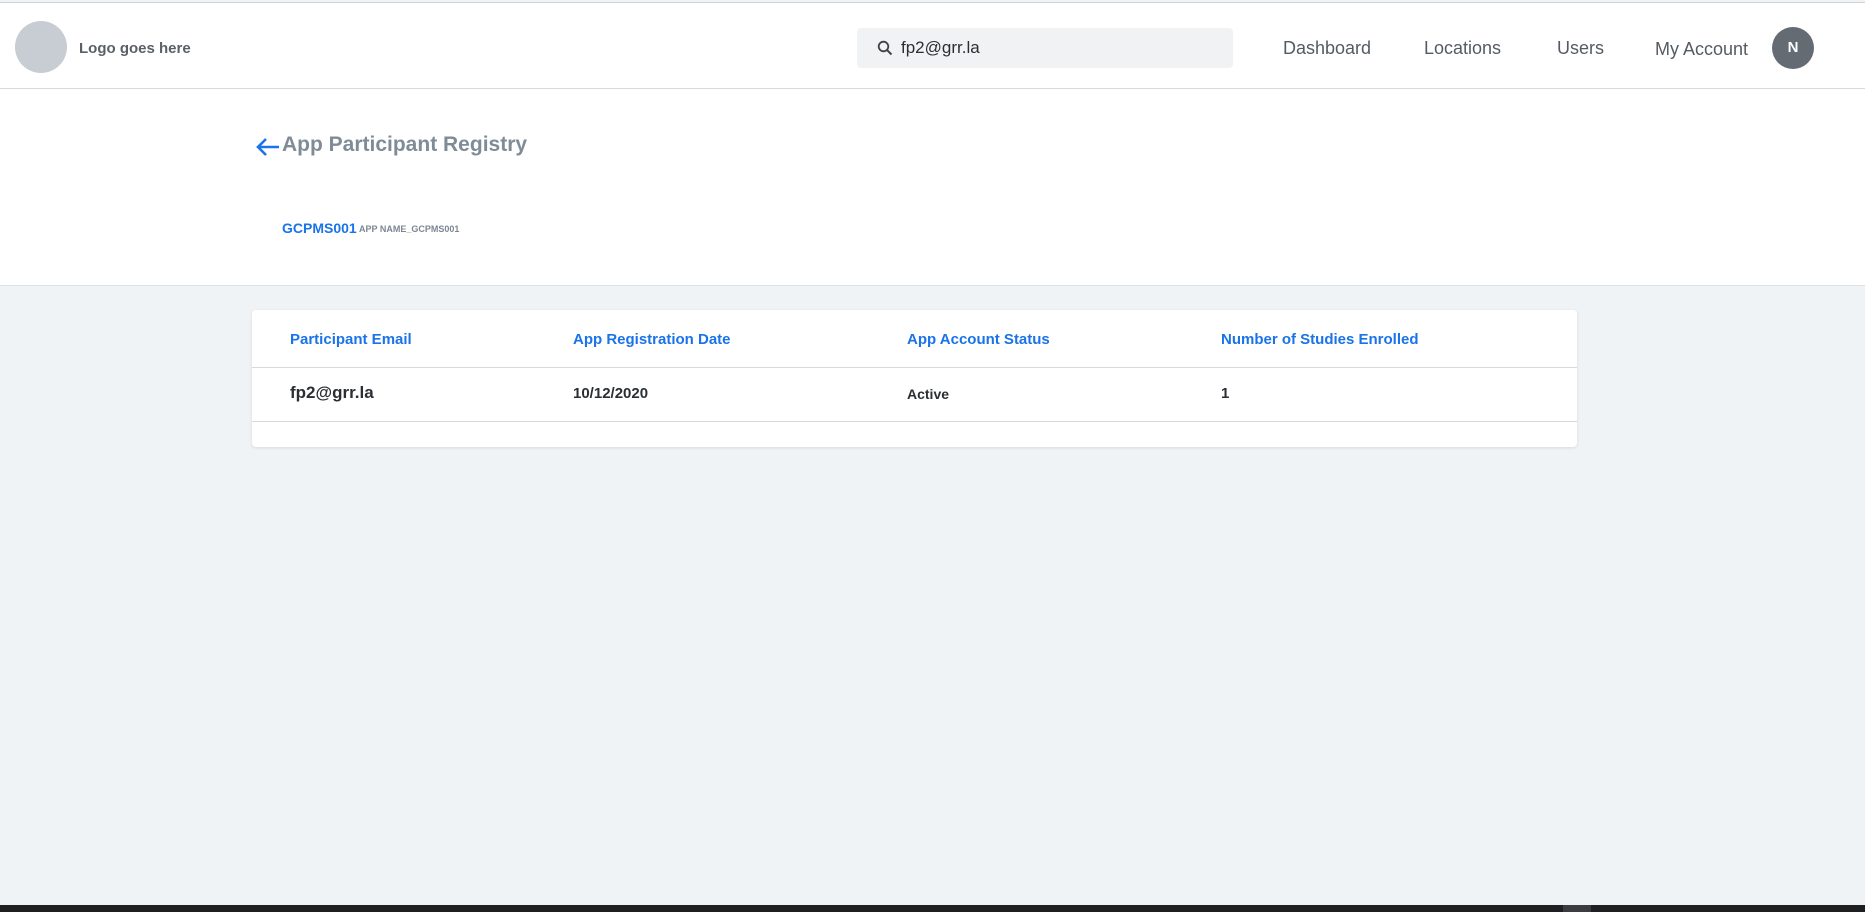  Describe the element at coordinates (978, 339) in the screenshot. I see `column-header-account-status: App Account Status` at that location.